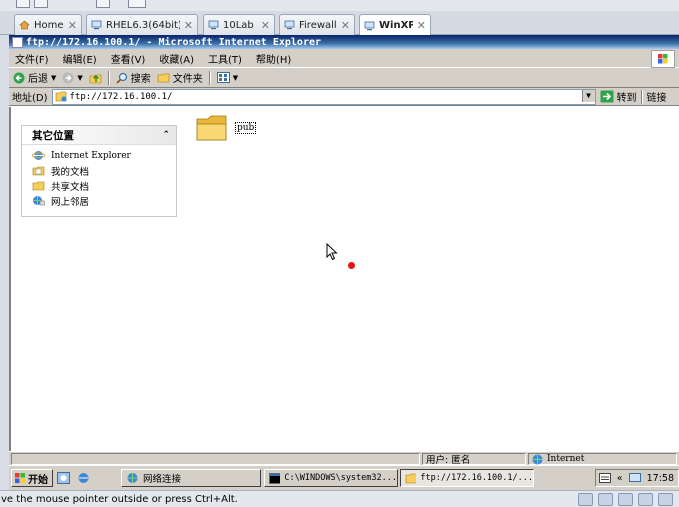 Image resolution: width=679 pixels, height=507 pixels. I want to click on panel-item-network: 网上邻居, so click(99, 200).